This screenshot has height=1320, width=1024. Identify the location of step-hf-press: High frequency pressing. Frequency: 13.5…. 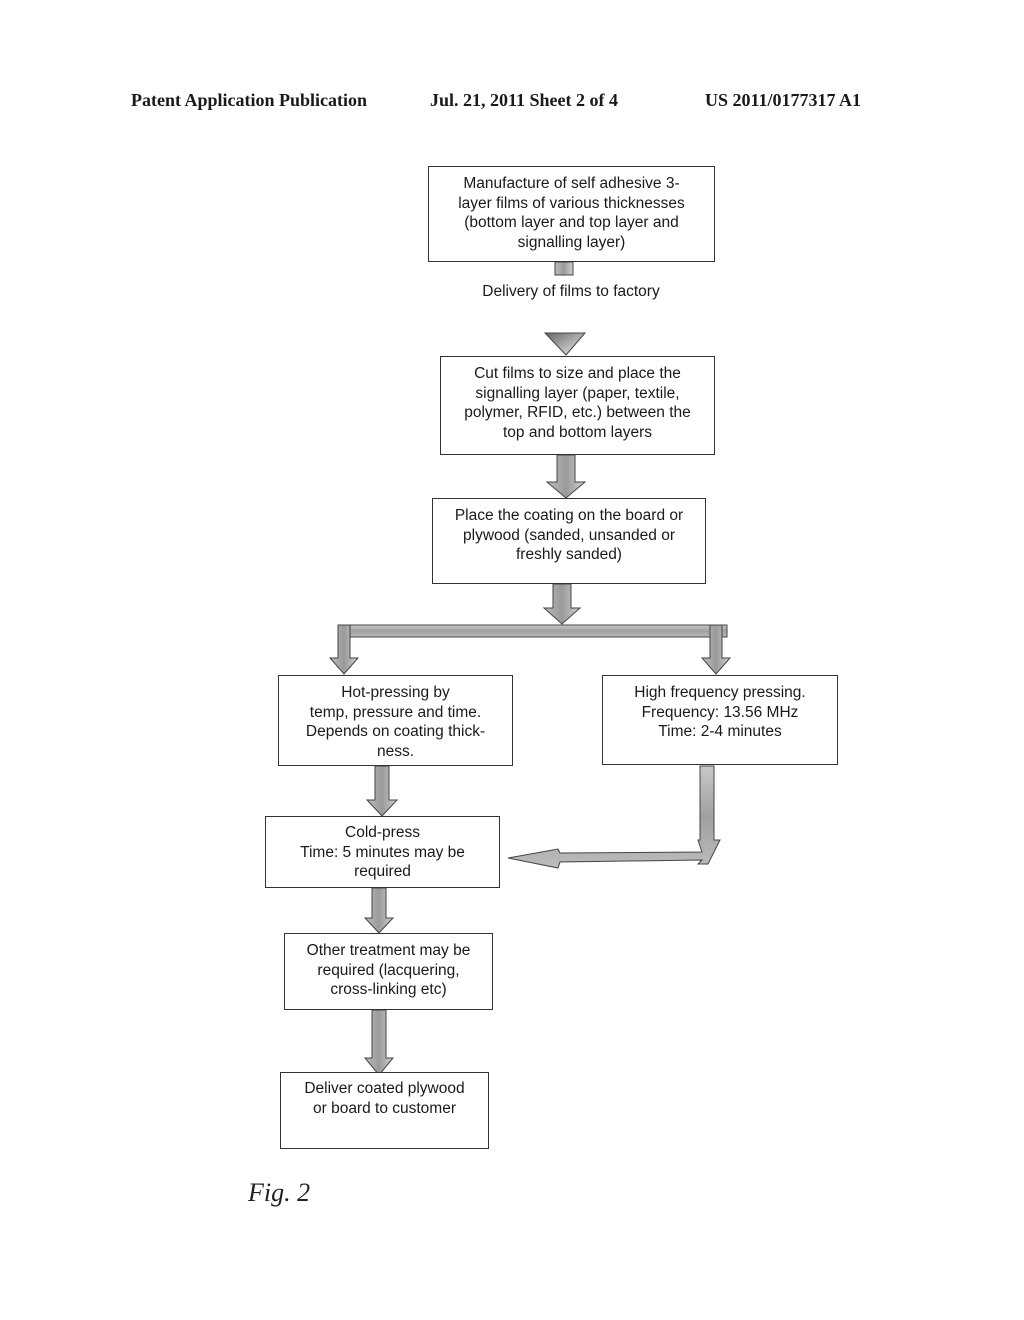
(720, 720).